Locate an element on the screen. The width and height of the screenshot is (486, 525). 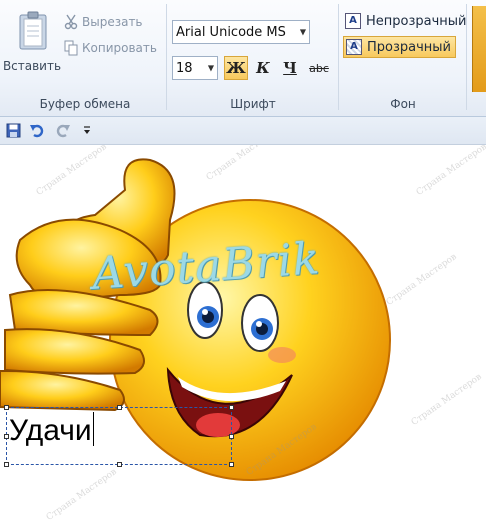
font-group-label: Шрифт is located at coordinates (253, 104).